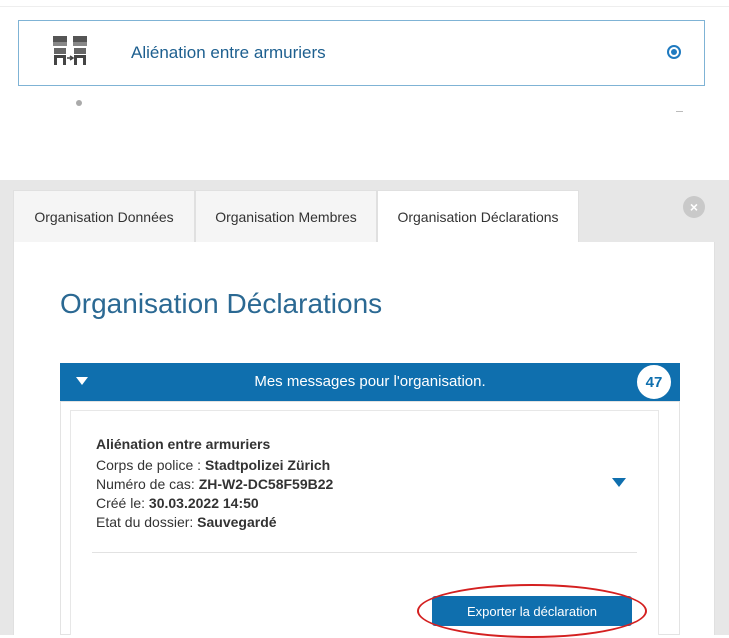 This screenshot has height=638, width=729. I want to click on case-police-value: Stadtpolizei Zürich, so click(267, 465).